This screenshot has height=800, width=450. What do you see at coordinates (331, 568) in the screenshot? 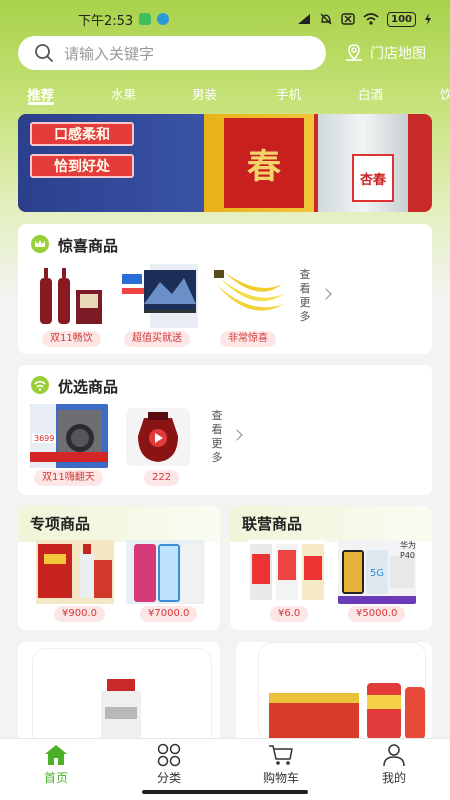
I see `union-goods-card: 联营商品 ¥6.0 5G 华为 P40 ¥5000.0` at bounding box center [331, 568].